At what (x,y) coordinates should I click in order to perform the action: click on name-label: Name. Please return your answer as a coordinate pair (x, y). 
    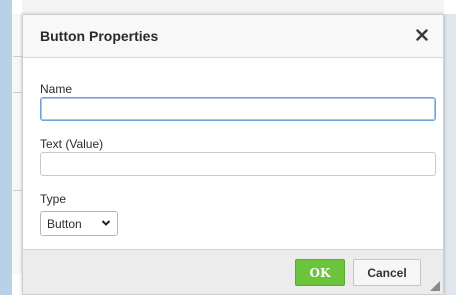
    Looking at the image, I should click on (56, 89).